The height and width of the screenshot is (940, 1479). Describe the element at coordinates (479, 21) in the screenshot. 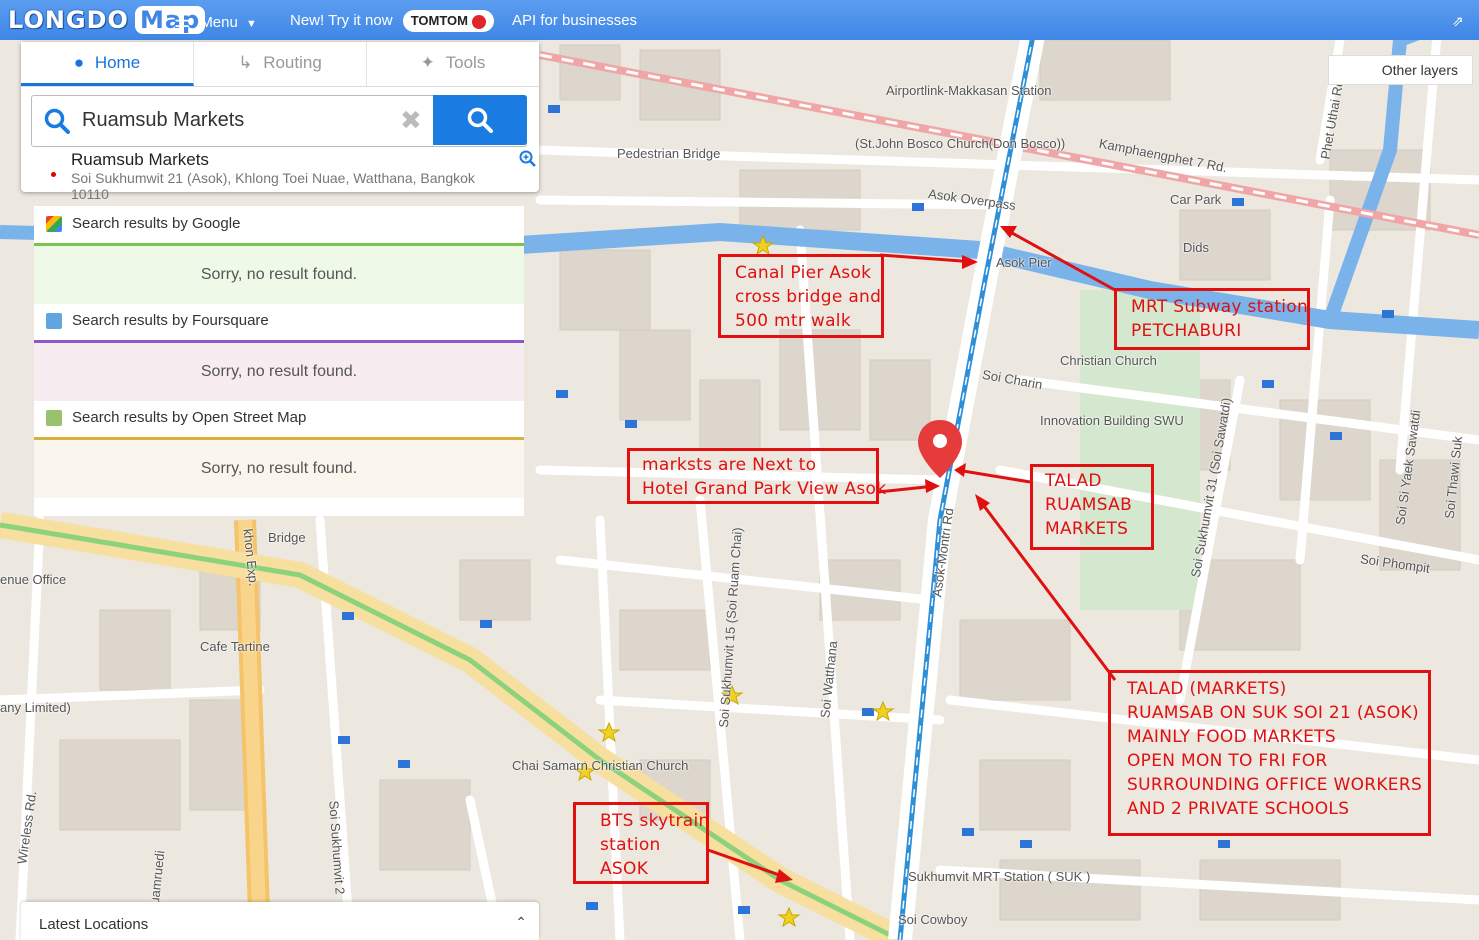

I see `tomtom-logo-icon` at that location.